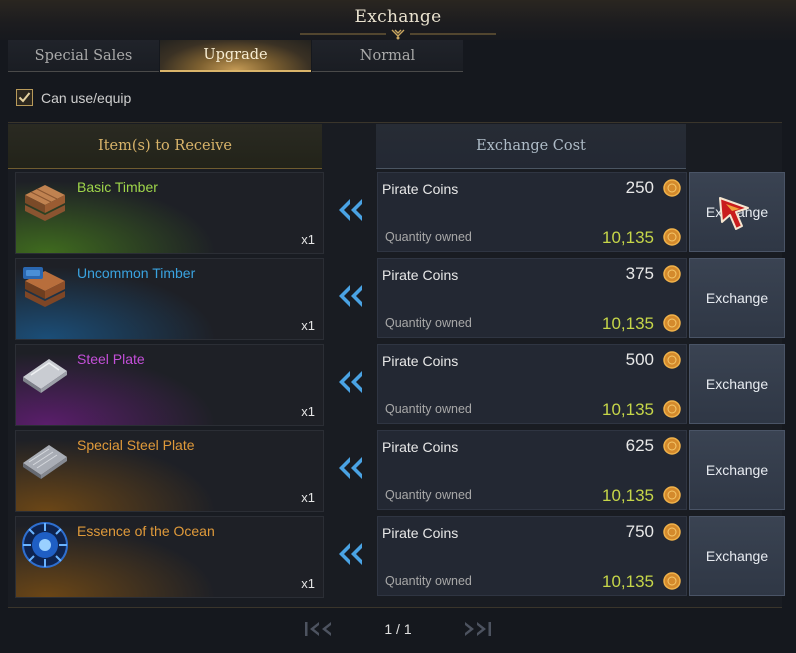 Image resolution: width=796 pixels, height=653 pixels. Describe the element at coordinates (169, 471) in the screenshot. I see `item-card: Special Steel Plate x1` at that location.